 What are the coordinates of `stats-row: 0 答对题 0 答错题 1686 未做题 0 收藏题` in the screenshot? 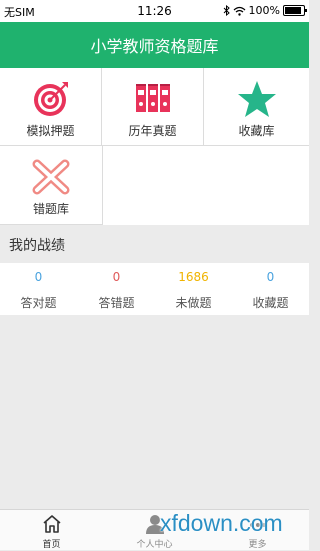 It's located at (154, 289).